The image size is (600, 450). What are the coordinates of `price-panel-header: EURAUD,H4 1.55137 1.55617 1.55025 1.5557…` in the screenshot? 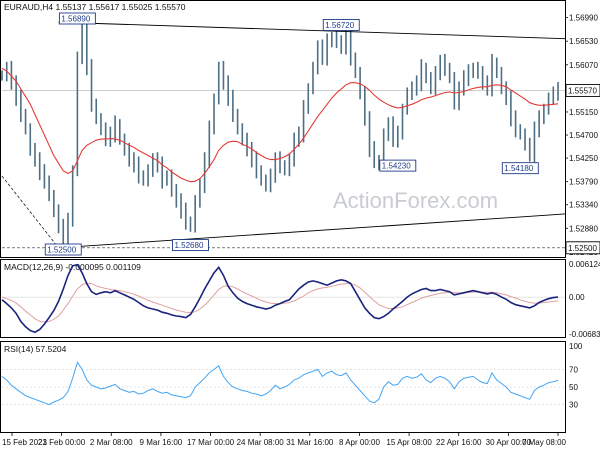 It's located at (95, 7).